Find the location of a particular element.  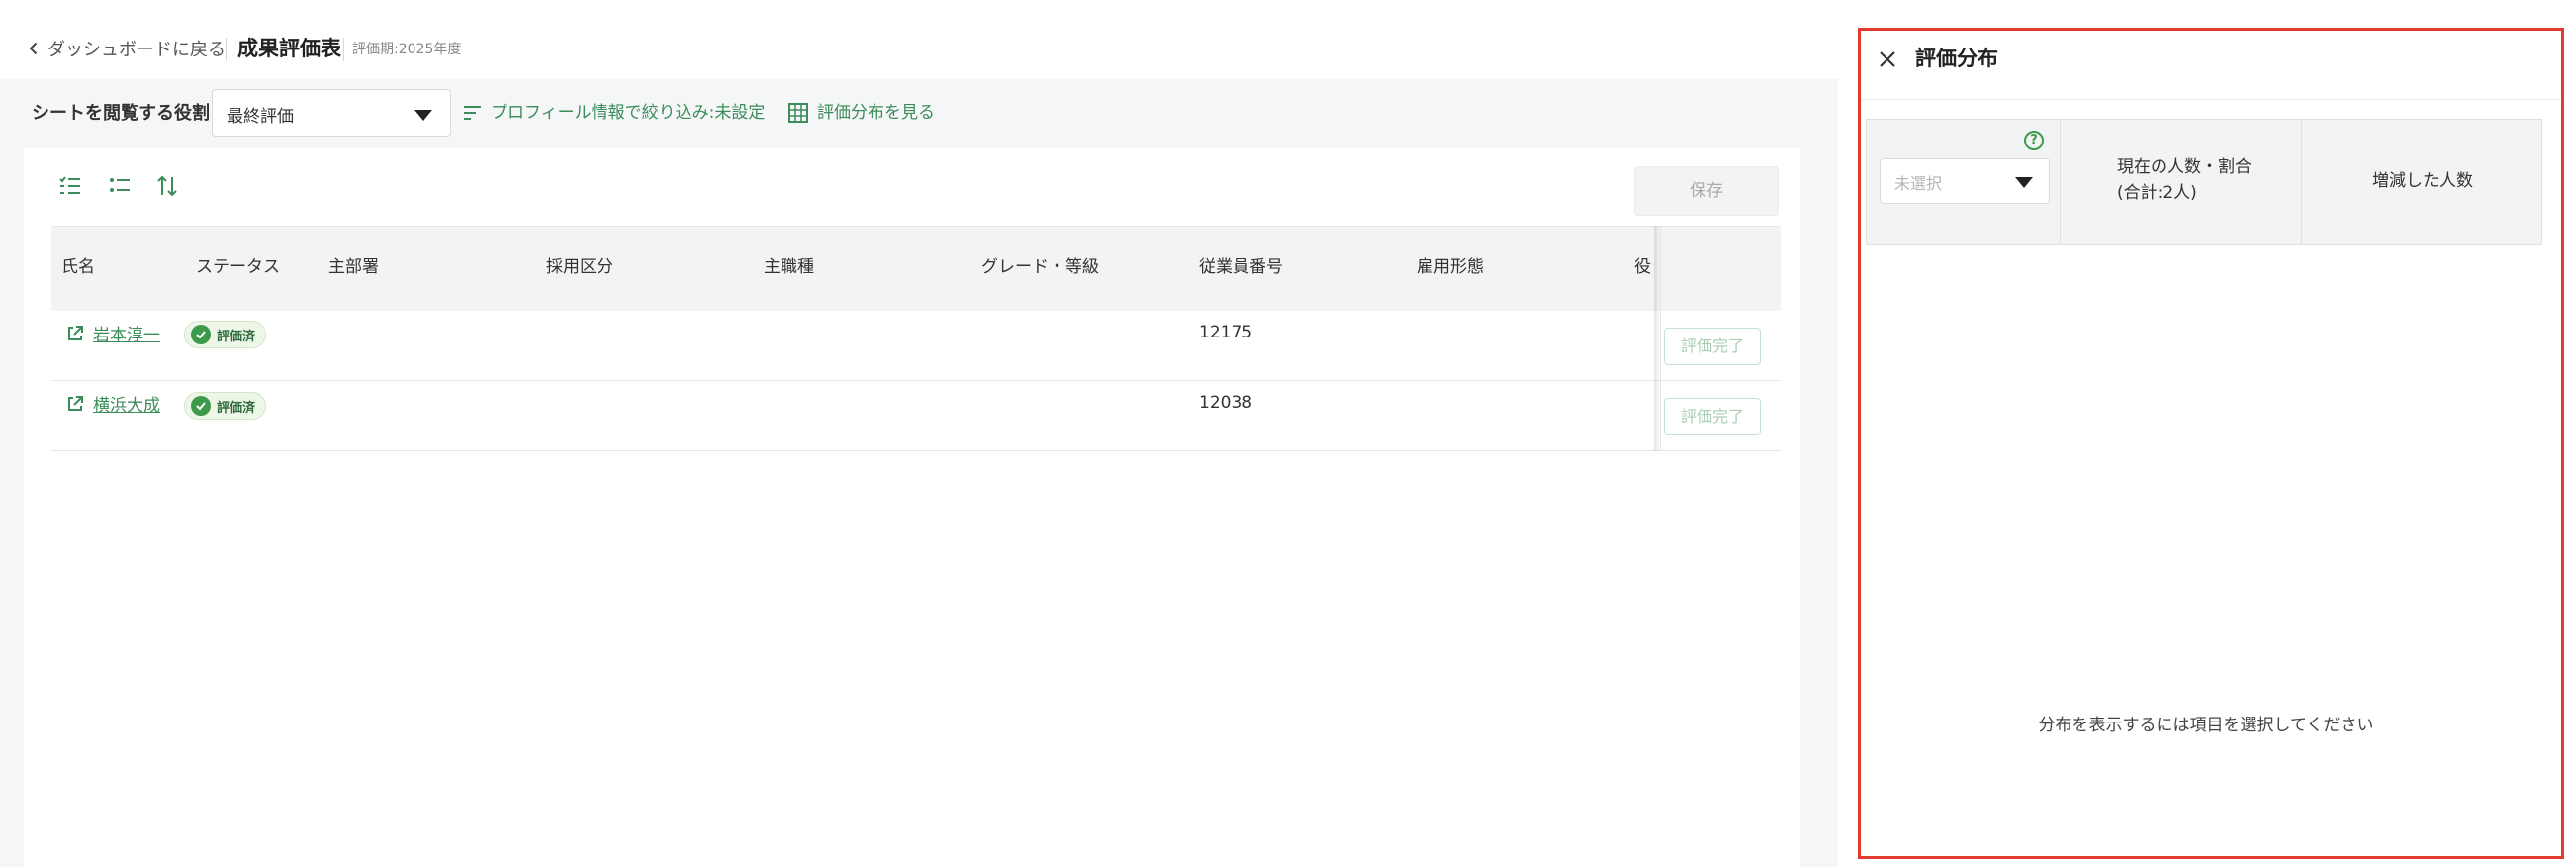

profile-filter-link: プロフィール情報で絞り込み:未設定 is located at coordinates (614, 113).